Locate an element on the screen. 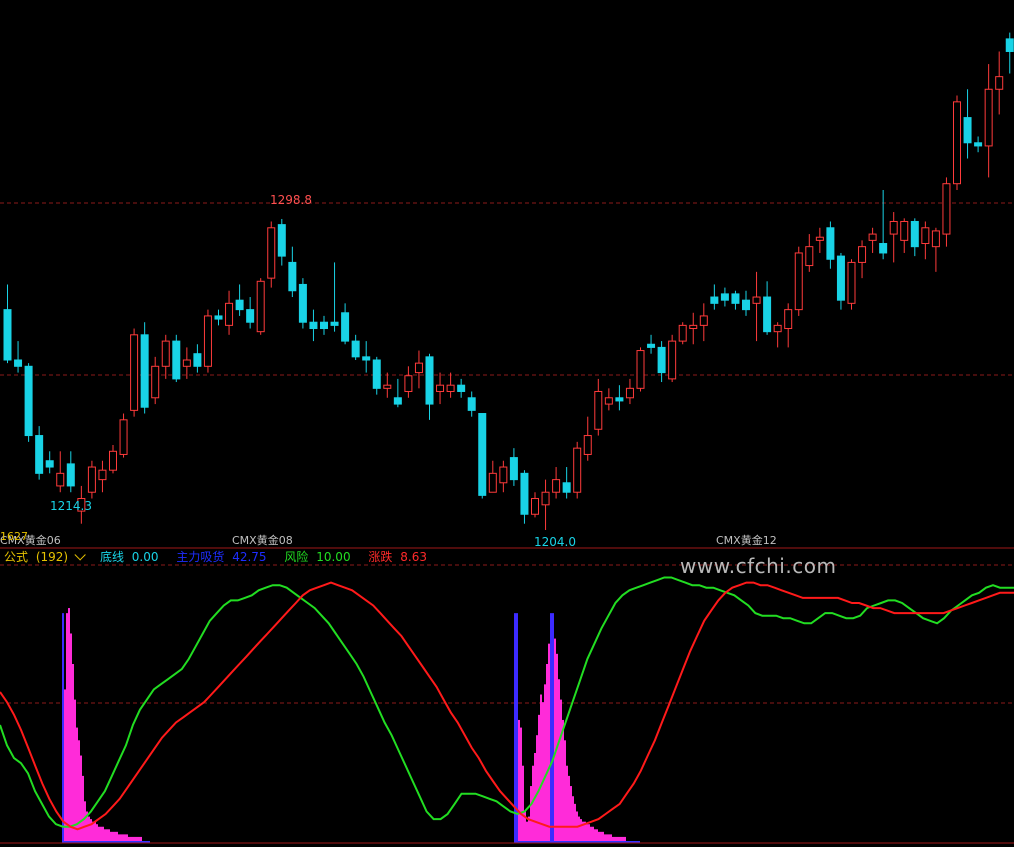  legend-accumulation: 主力吸货 42.75 is located at coordinates (223, 557).